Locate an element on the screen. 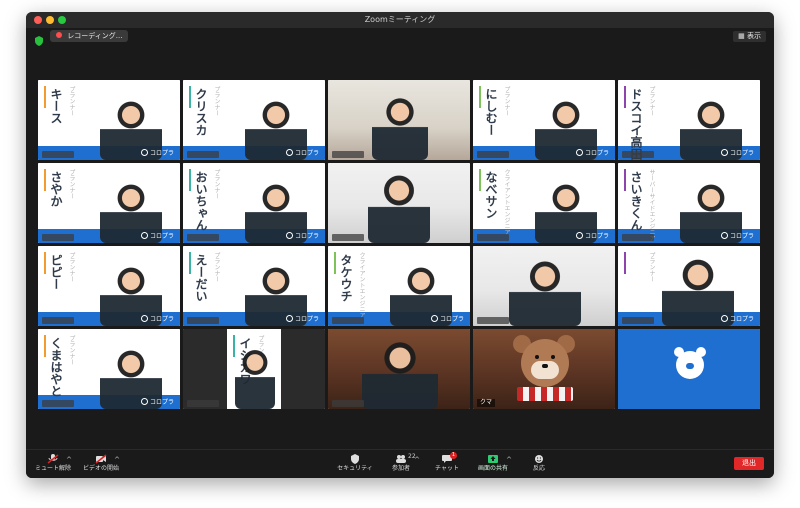  mute-label: ミュート解除 is located at coordinates (52, 468).